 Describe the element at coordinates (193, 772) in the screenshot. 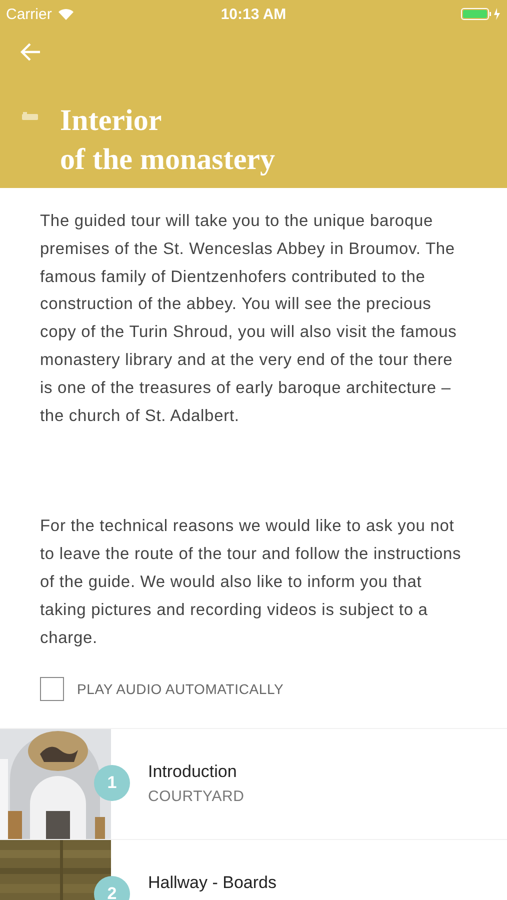

I see `stop-title: Introduction` at that location.